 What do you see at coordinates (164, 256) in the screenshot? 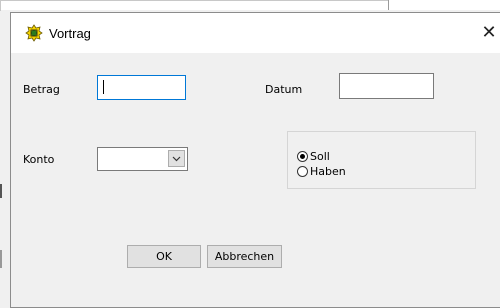
I see `ok-button: OK` at bounding box center [164, 256].